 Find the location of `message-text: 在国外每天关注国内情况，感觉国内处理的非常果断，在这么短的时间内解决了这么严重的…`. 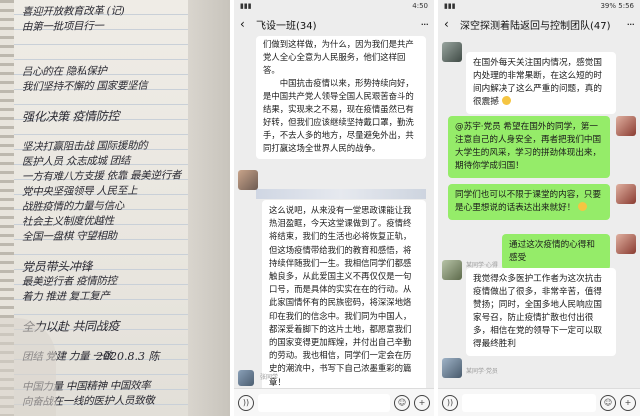

message-text: 在国外每天关注国内情况，感觉国内处理的非常果断，在这么短的时间内解决了这么严重的… is located at coordinates (537, 82).